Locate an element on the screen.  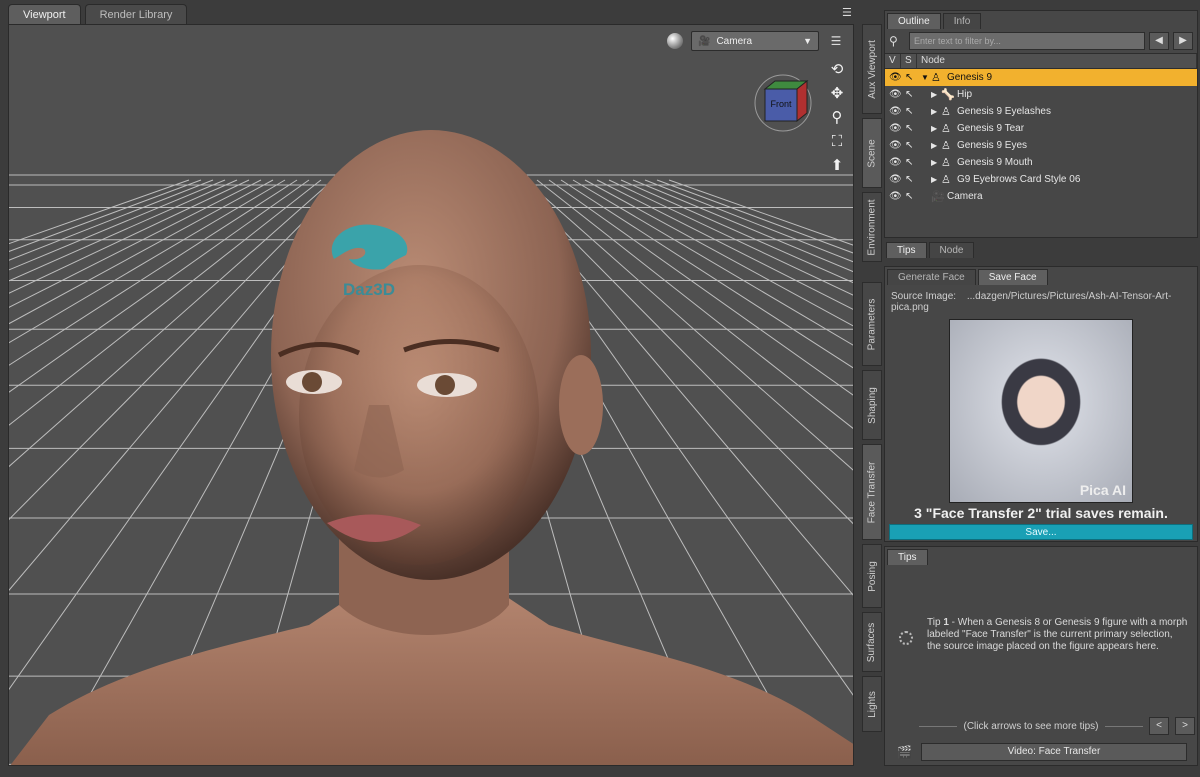
orbit-icon: ⟲ is located at coordinates (837, 70).